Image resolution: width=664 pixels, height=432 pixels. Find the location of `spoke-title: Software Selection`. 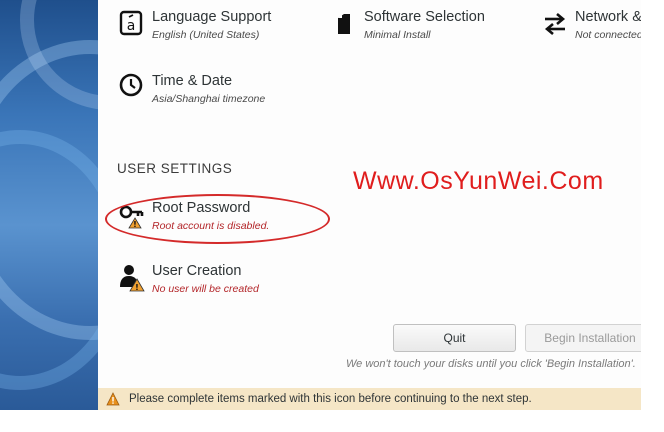

spoke-title: Software Selection is located at coordinates (424, 17).